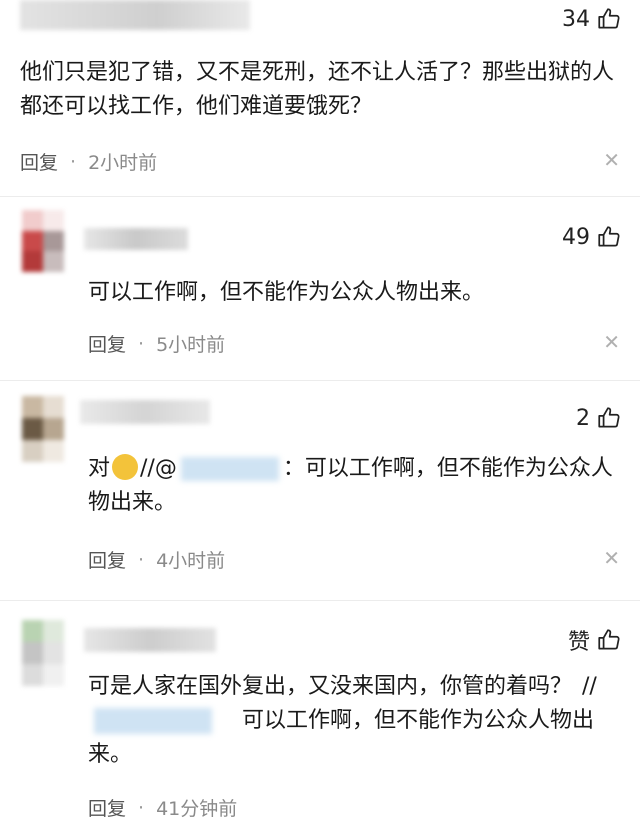 This screenshot has height=821, width=640. Describe the element at coordinates (330, 686) in the screenshot. I see `comment-body: 可是人家在国外复出，又没来国内，你管的着吗？` at that location.